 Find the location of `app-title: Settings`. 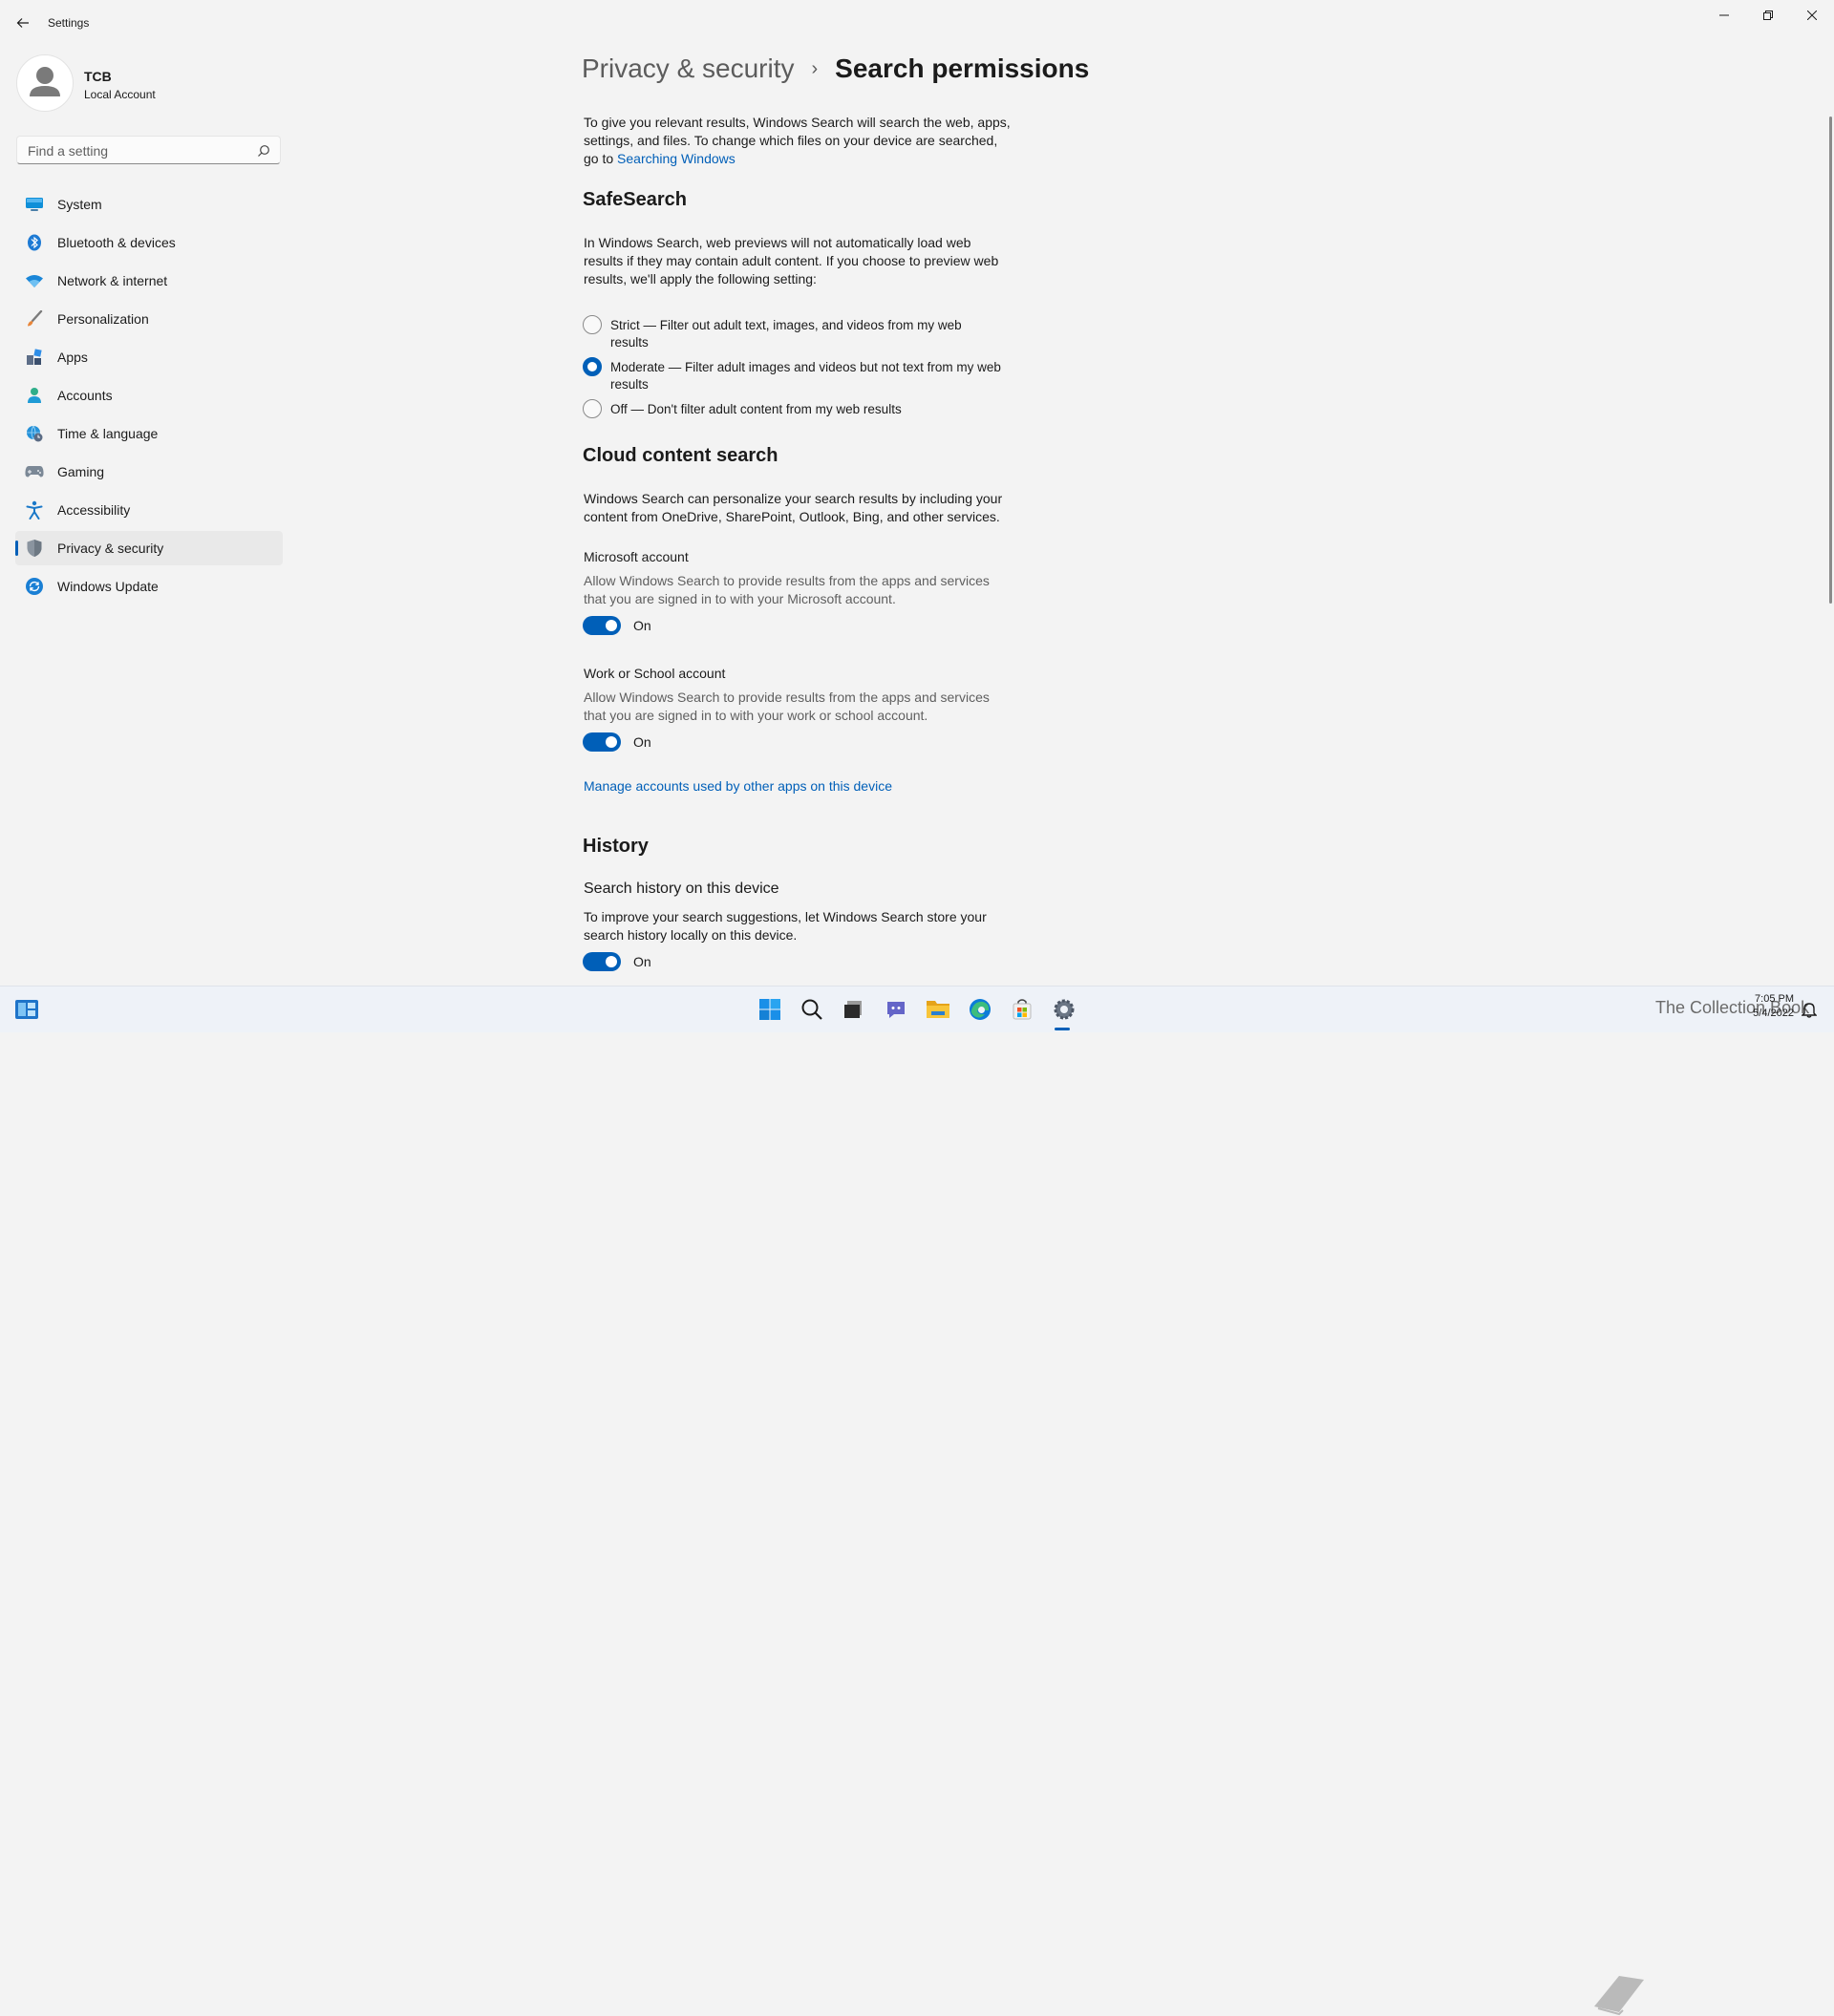

app-title: Settings is located at coordinates (69, 23).